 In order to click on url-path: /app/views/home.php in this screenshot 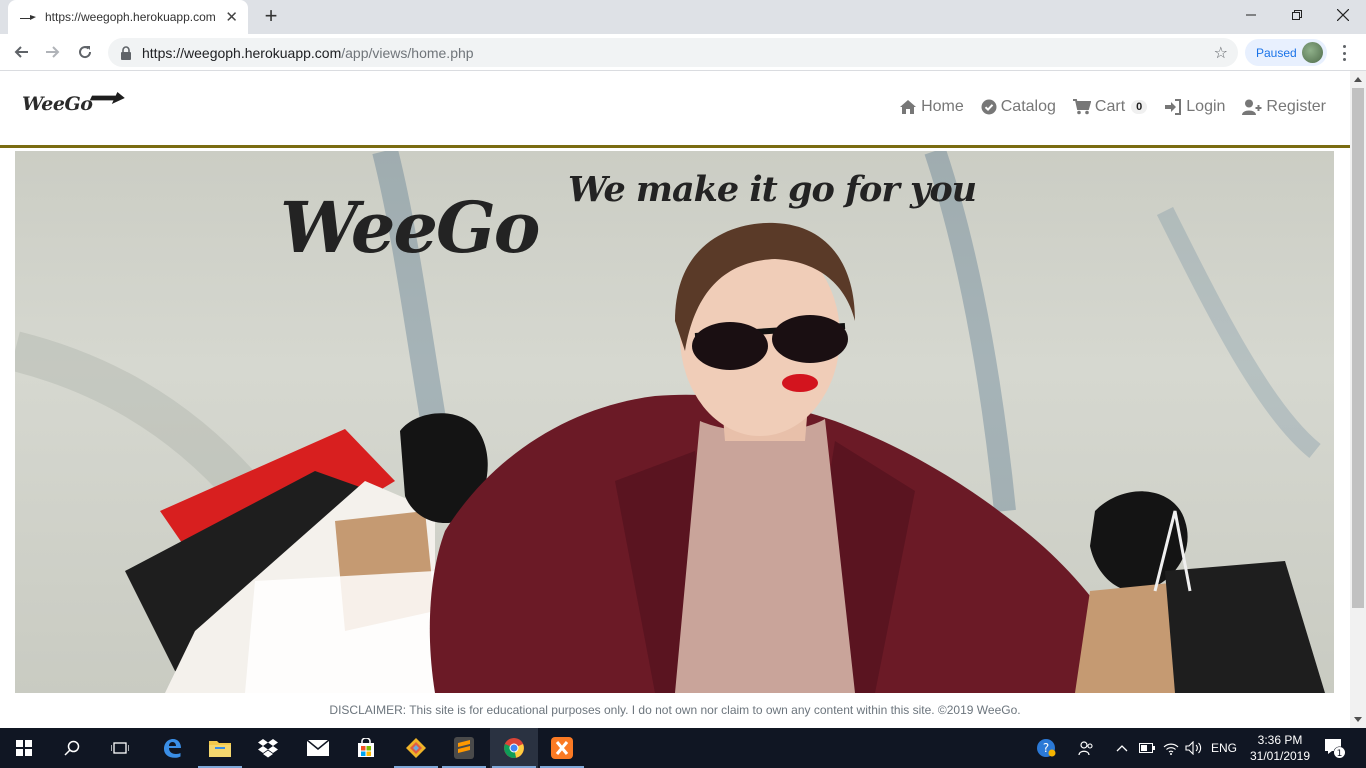, I will do `click(407, 52)`.